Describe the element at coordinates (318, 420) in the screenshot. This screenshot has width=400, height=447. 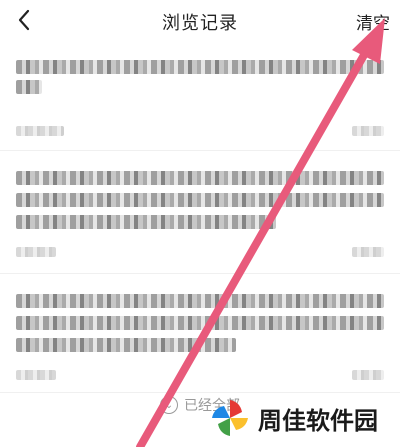
I see `watermark-text: 周佳软件园` at that location.